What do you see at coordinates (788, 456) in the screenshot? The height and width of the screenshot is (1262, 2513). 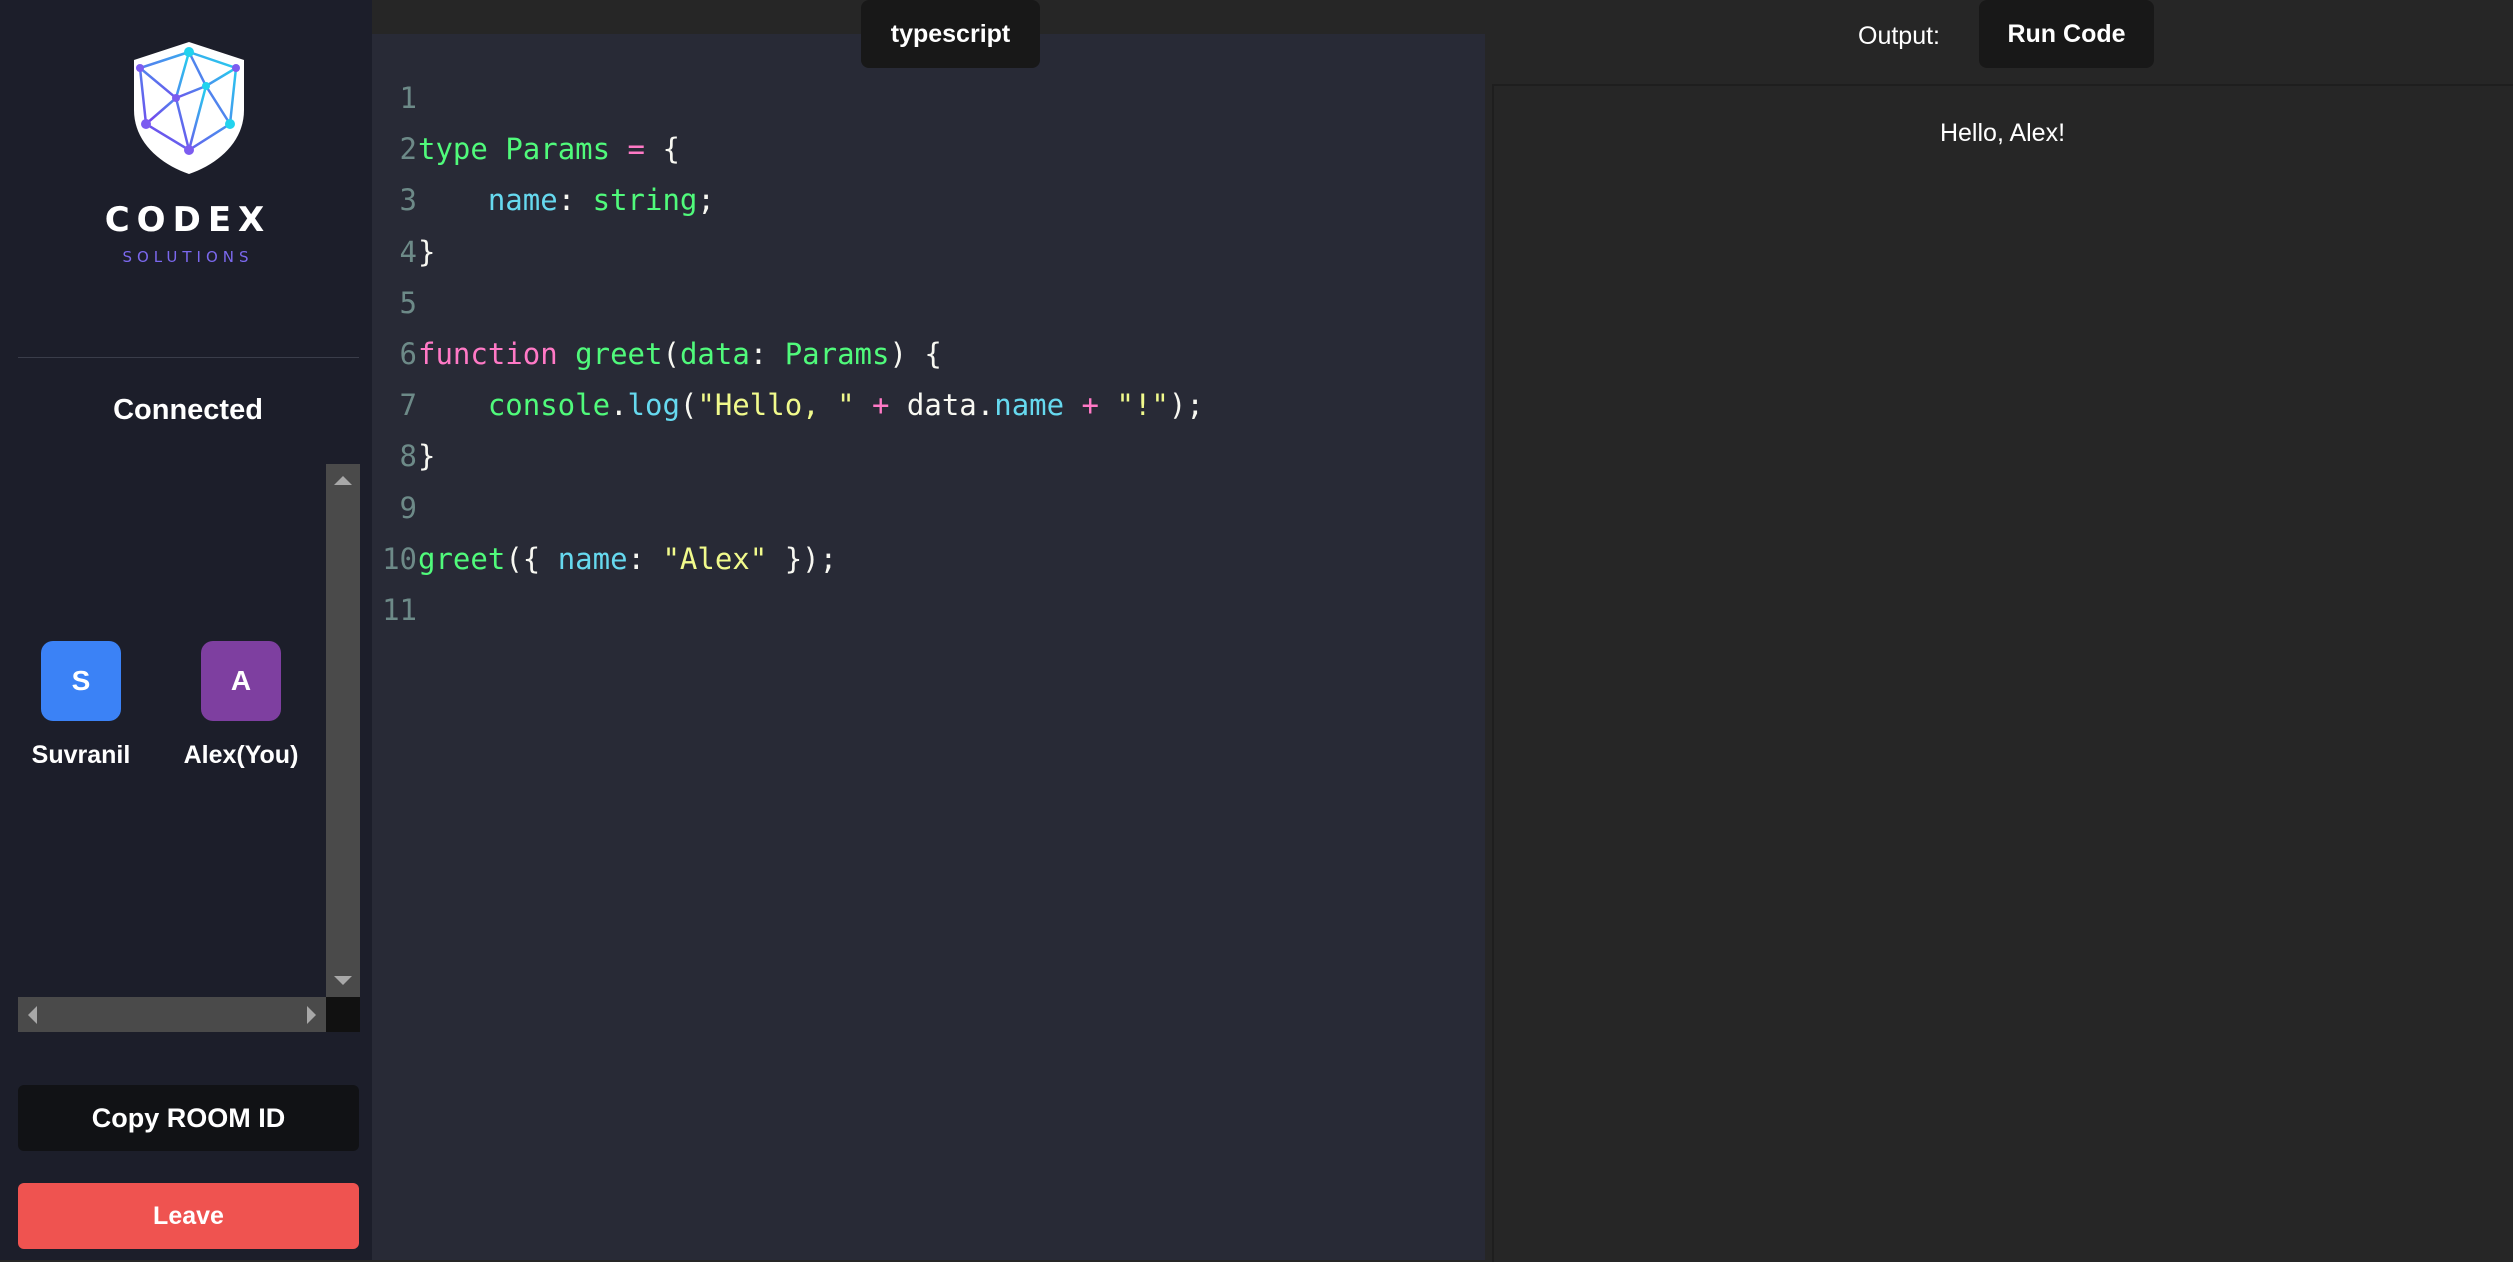 I see `code-line: 8 }` at bounding box center [788, 456].